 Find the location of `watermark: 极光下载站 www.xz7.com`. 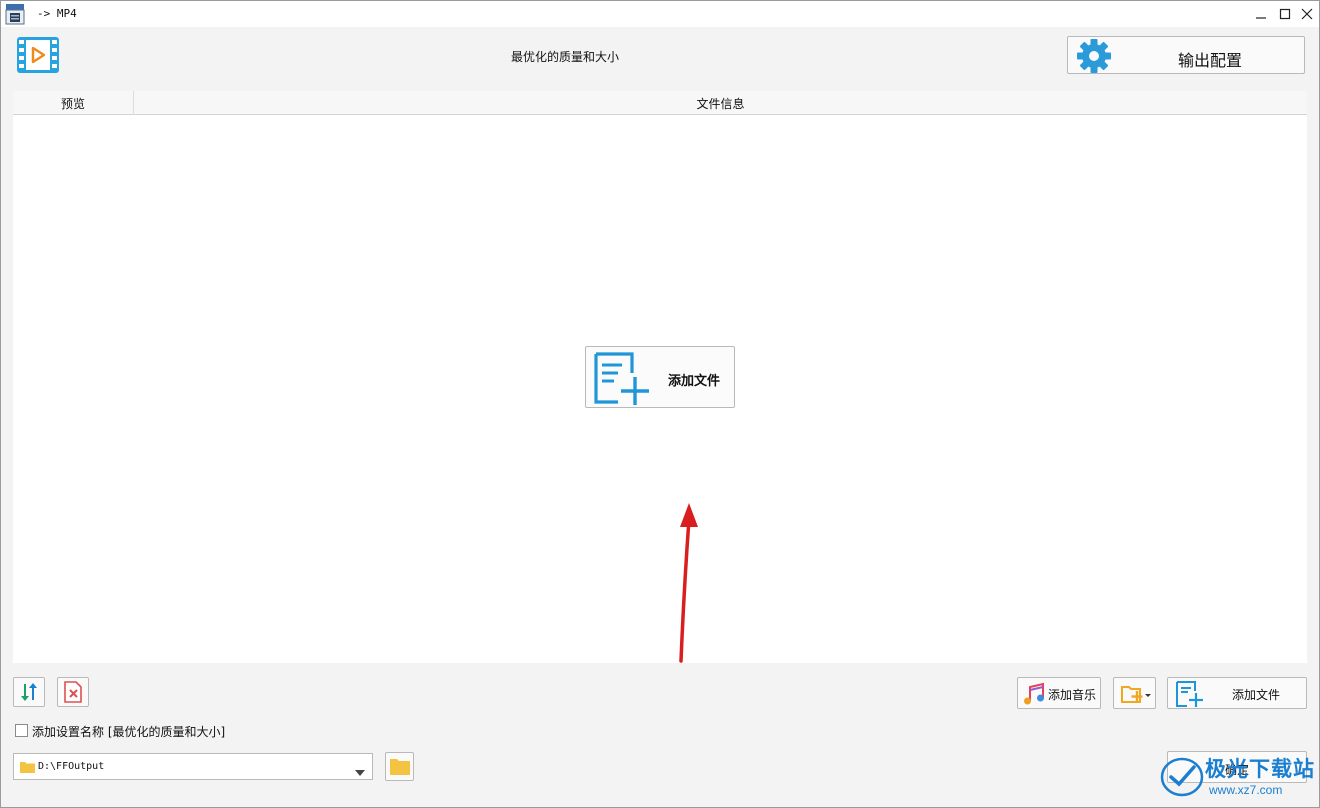

watermark: 极光下载站 www.xz7.com is located at coordinates (1237, 777).